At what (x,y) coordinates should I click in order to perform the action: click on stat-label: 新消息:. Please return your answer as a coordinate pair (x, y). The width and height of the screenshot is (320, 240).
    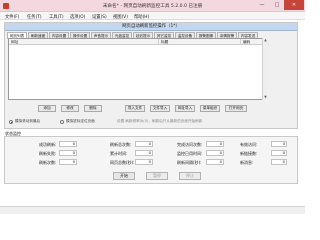
    Looking at the image, I should click on (247, 162).